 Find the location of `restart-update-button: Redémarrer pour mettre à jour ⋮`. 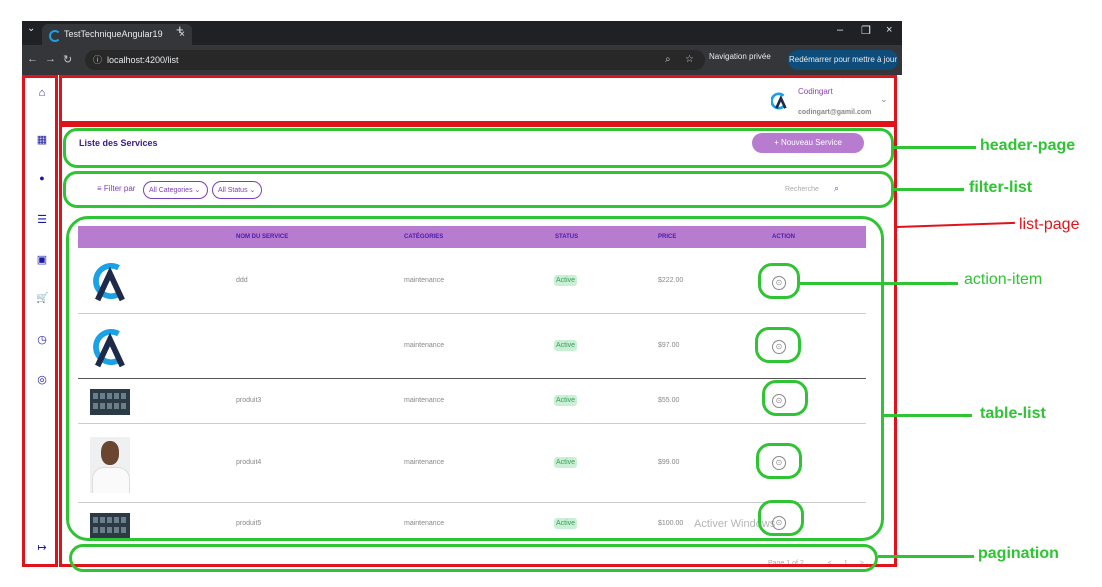

restart-update-button: Redémarrer pour mettre à jour ⋮ is located at coordinates (843, 67).